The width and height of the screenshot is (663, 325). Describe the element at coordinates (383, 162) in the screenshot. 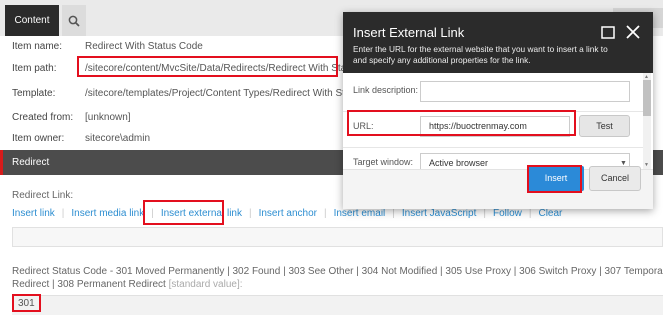

I see `target-window-label: Target window:` at that location.